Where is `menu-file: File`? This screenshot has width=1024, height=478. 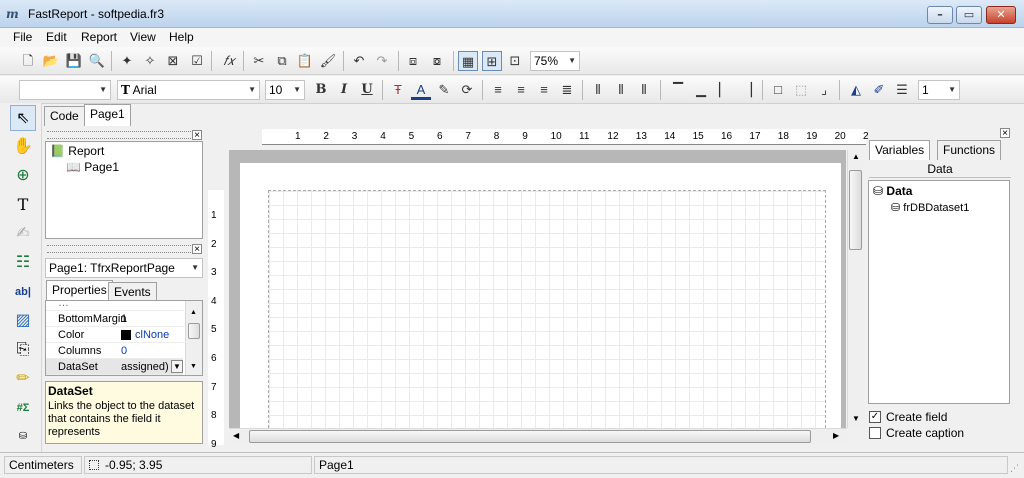 menu-file: File is located at coordinates (22, 37).